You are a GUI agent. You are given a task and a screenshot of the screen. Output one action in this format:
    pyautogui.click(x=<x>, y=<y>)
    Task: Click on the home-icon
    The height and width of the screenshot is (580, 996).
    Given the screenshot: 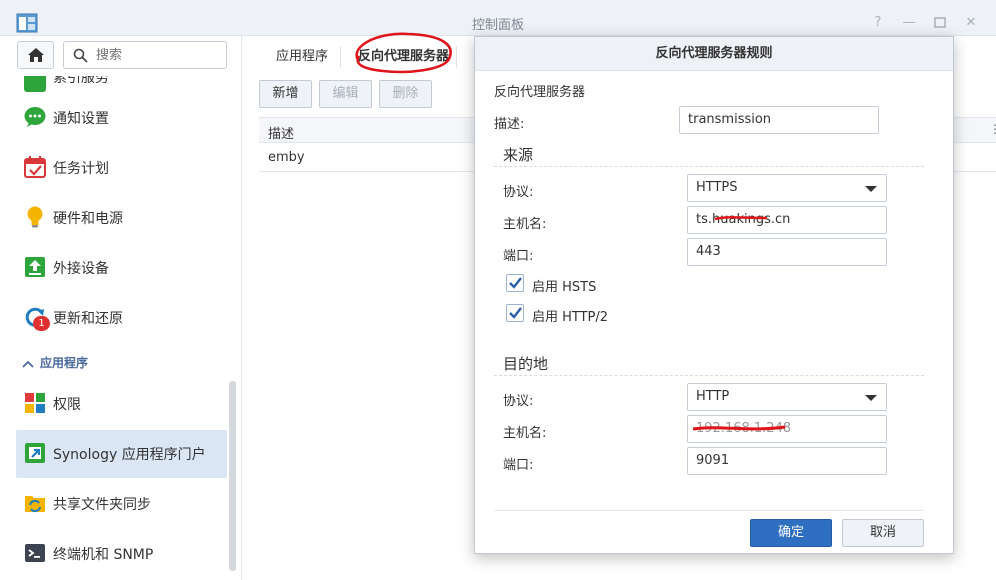 What is the action you would take?
    pyautogui.click(x=36, y=55)
    